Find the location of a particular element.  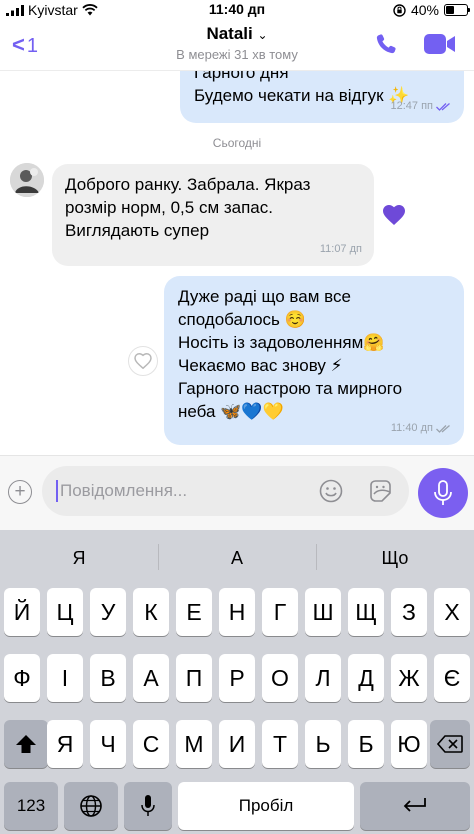

microphone-button is located at coordinates (443, 493).